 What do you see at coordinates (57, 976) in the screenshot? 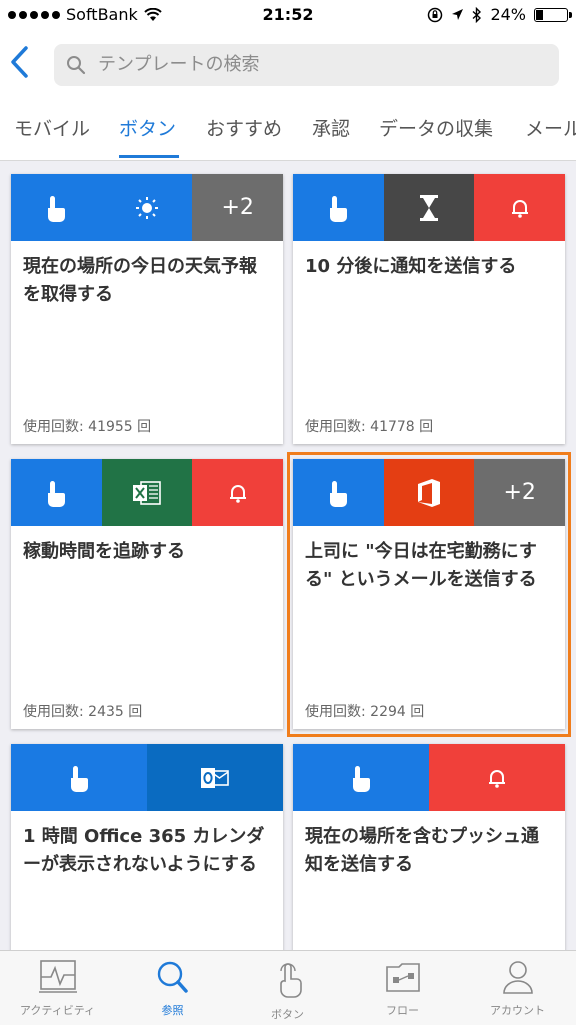
I see `activity-icon` at bounding box center [57, 976].